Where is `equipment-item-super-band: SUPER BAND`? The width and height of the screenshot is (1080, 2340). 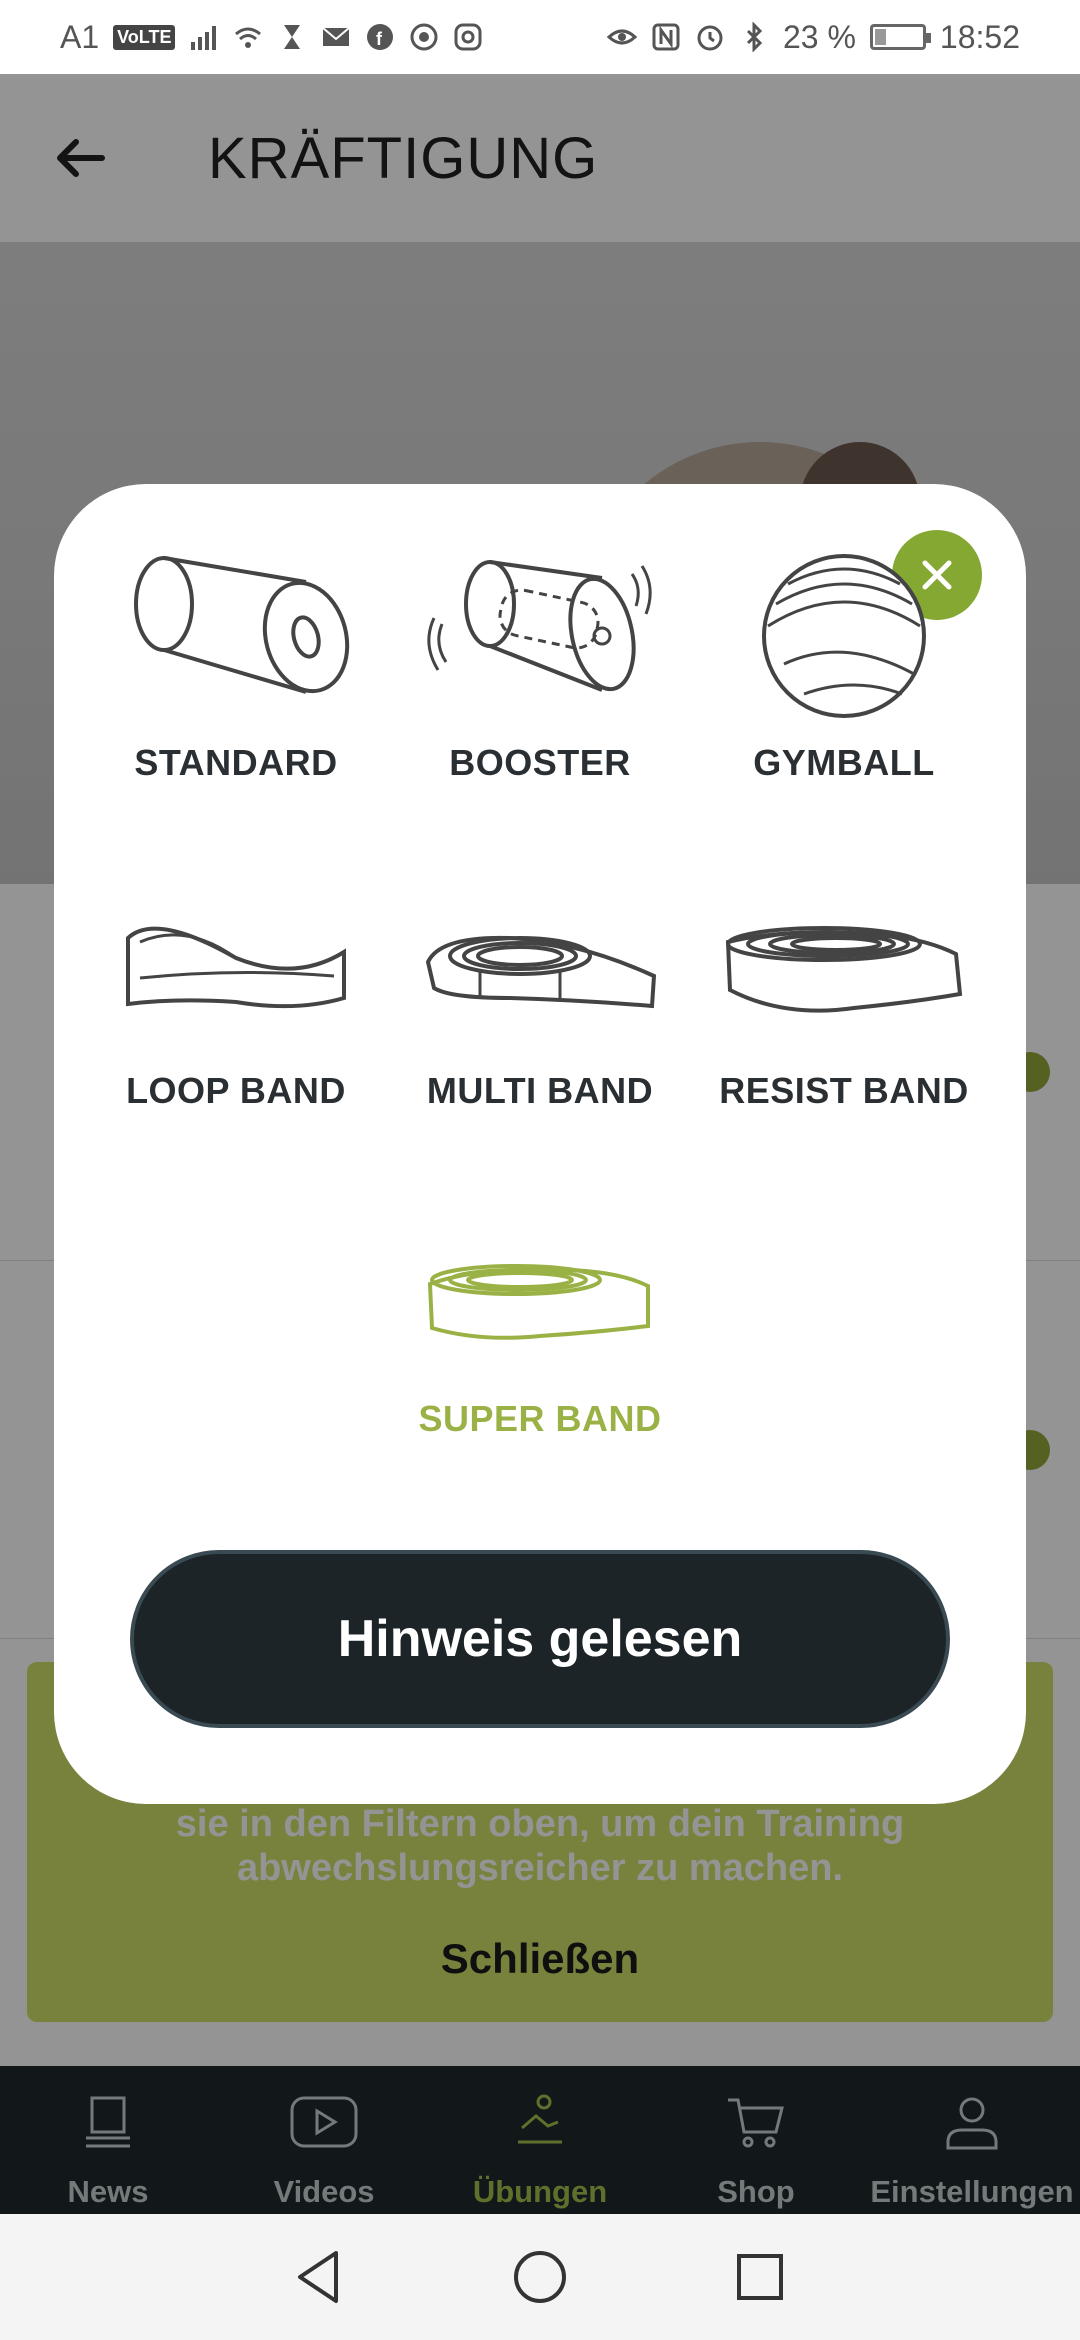 equipment-item-super-band: SUPER BAND is located at coordinates (540, 1320).